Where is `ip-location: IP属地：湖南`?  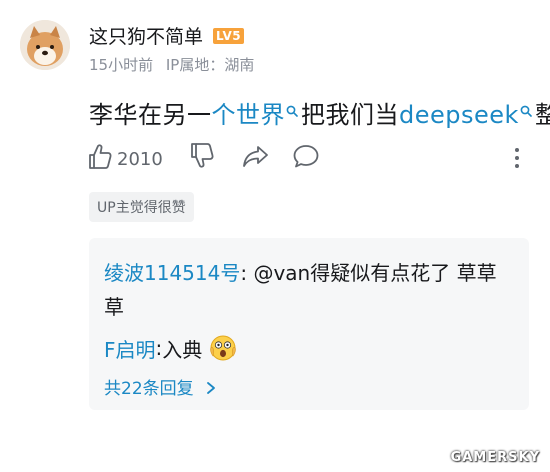 ip-location: IP属地：湖南 is located at coordinates (210, 65).